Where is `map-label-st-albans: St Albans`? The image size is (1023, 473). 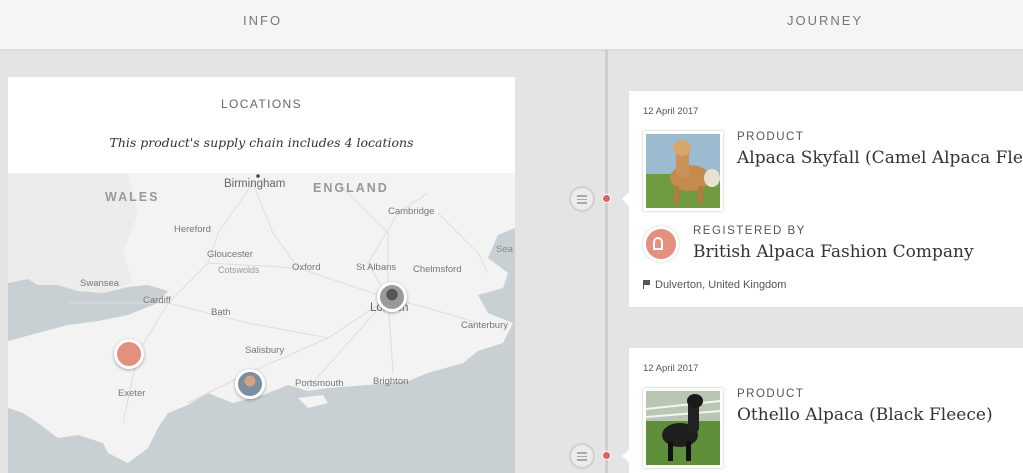
map-label-st-albans: St Albans is located at coordinates (376, 267).